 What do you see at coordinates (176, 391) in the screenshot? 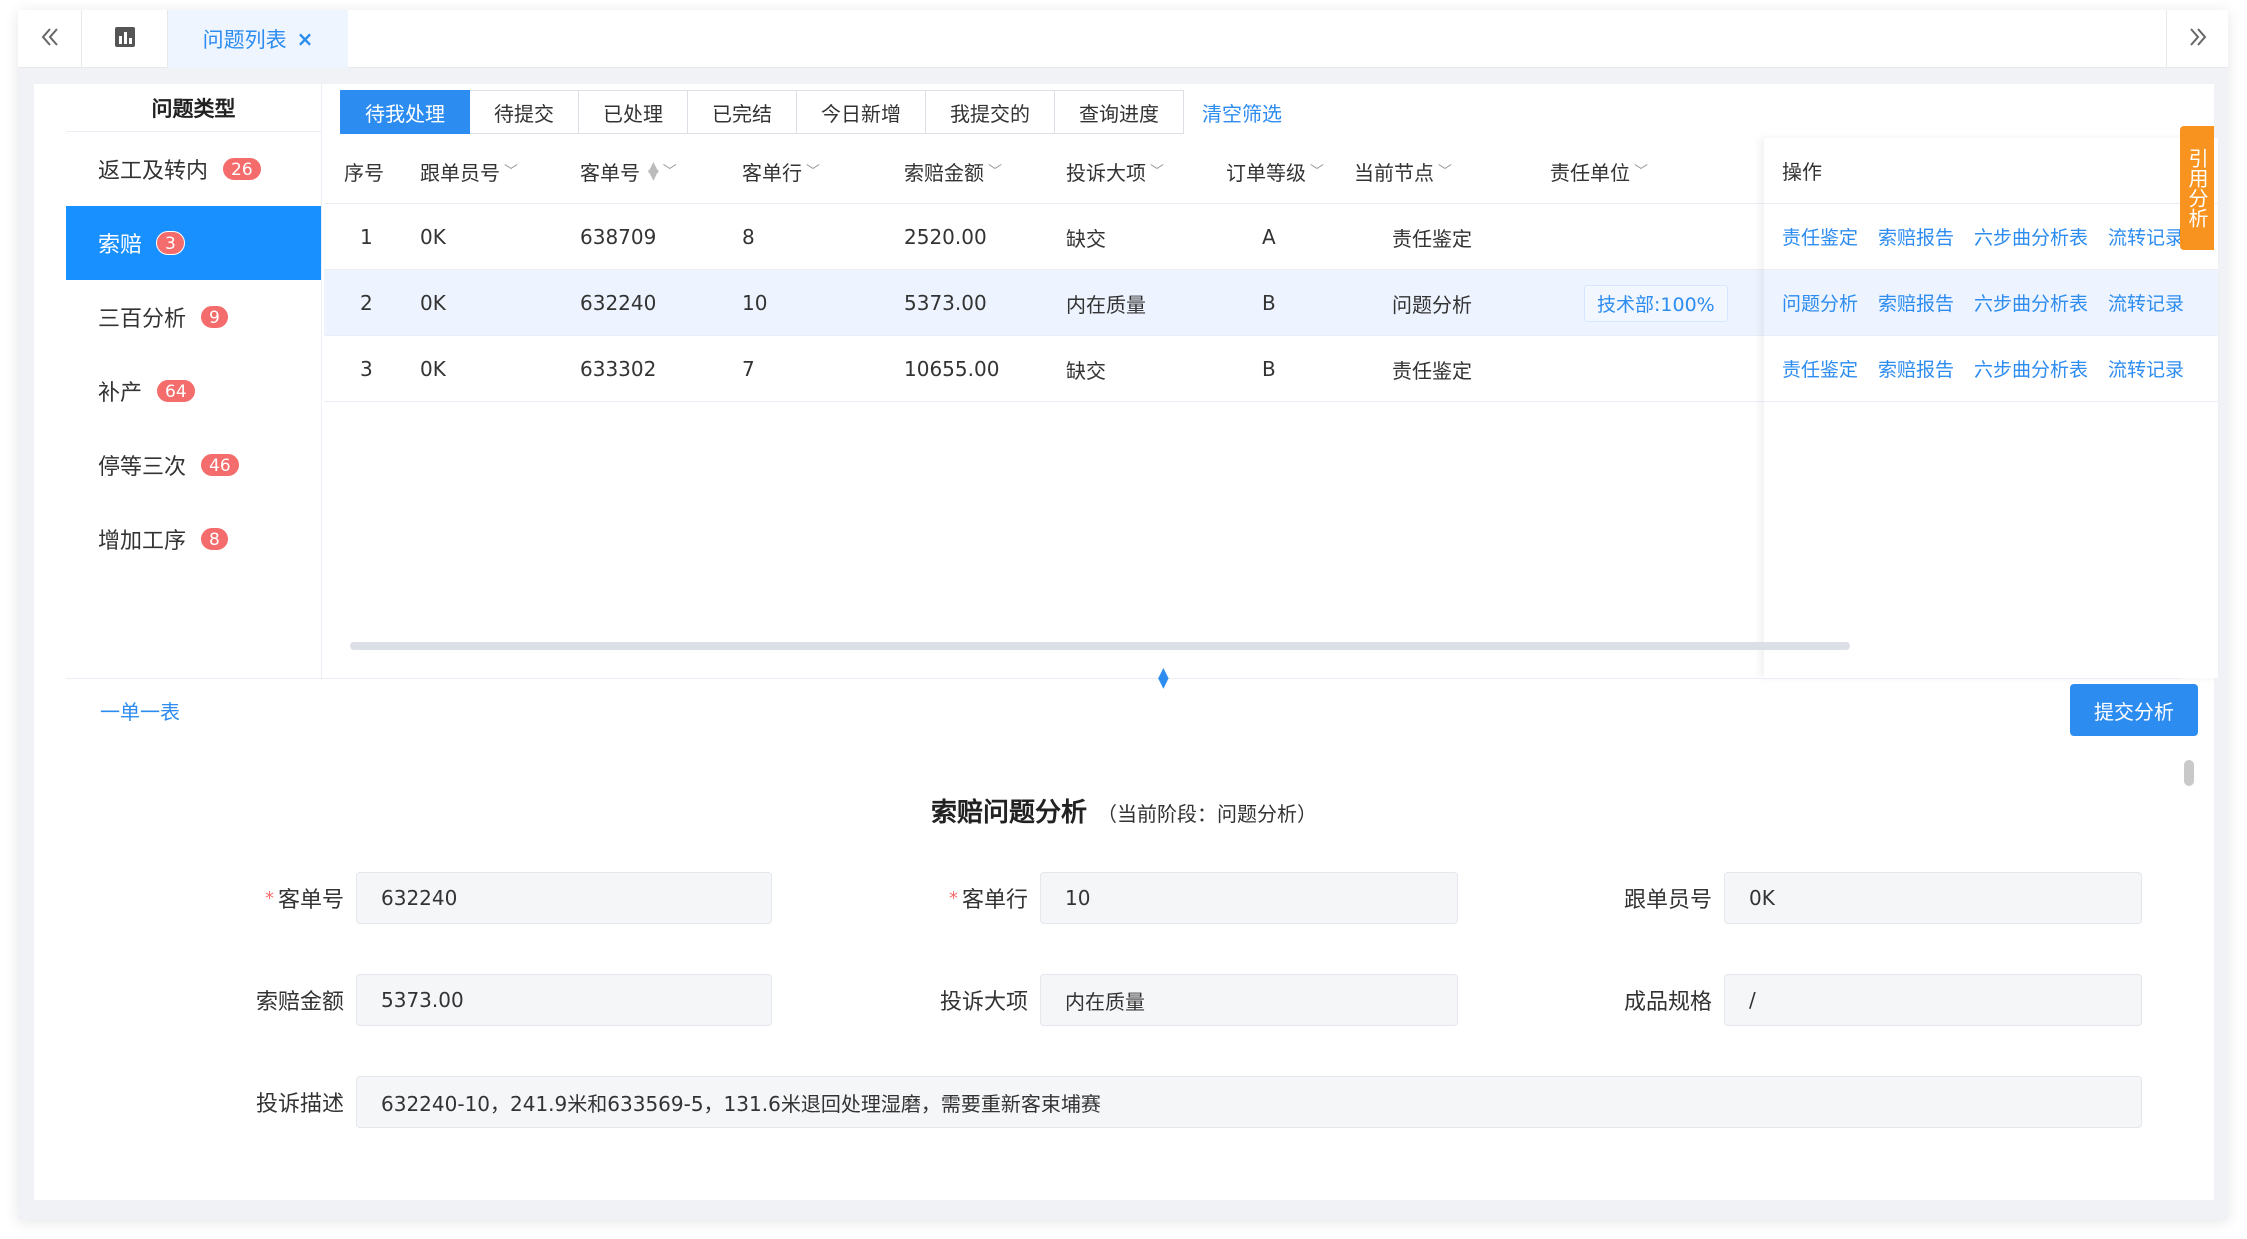
I see `count-badge: 64` at bounding box center [176, 391].